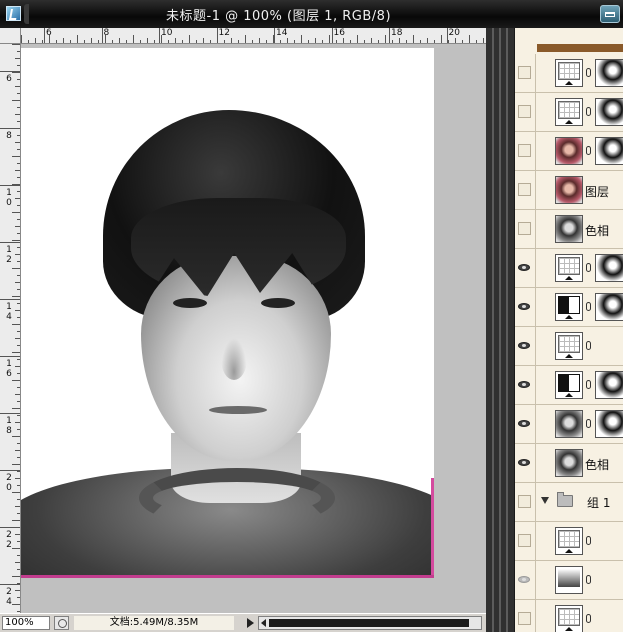 This screenshot has width=623, height=632. I want to click on gradient-map-icon, so click(569, 580).